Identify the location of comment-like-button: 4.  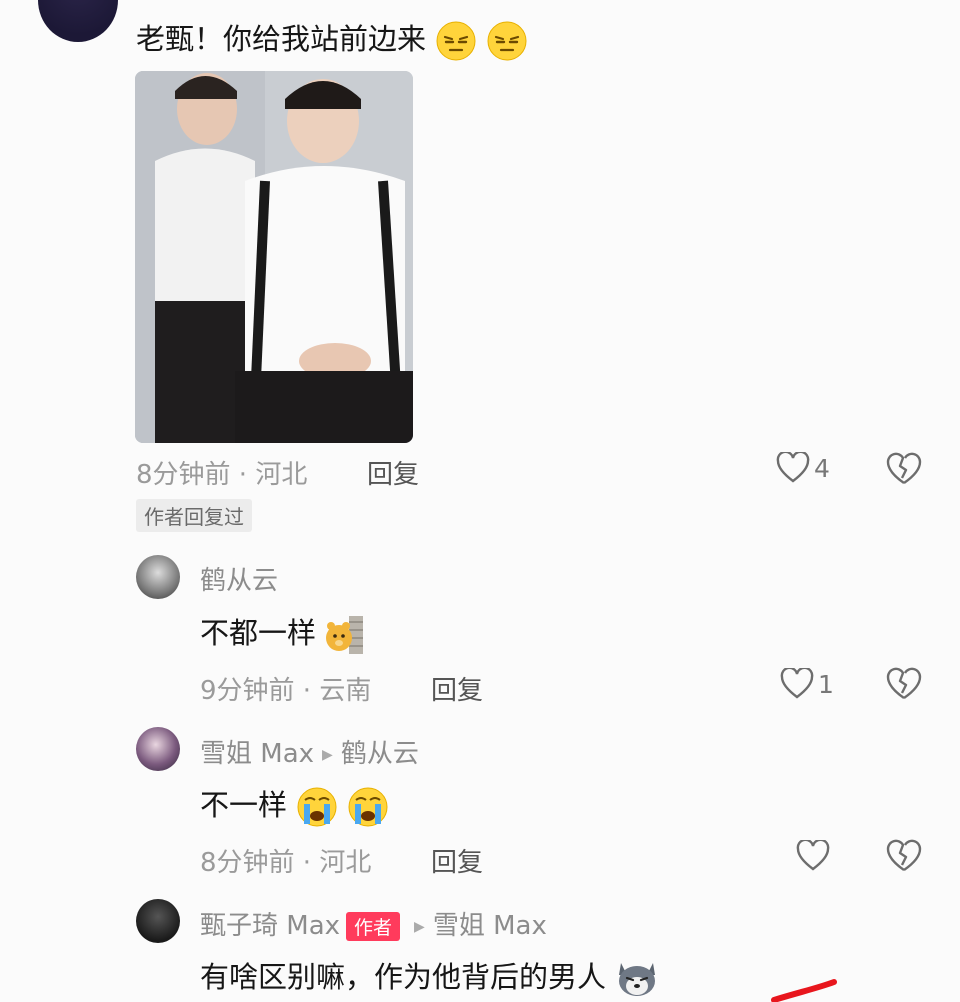
(803, 468).